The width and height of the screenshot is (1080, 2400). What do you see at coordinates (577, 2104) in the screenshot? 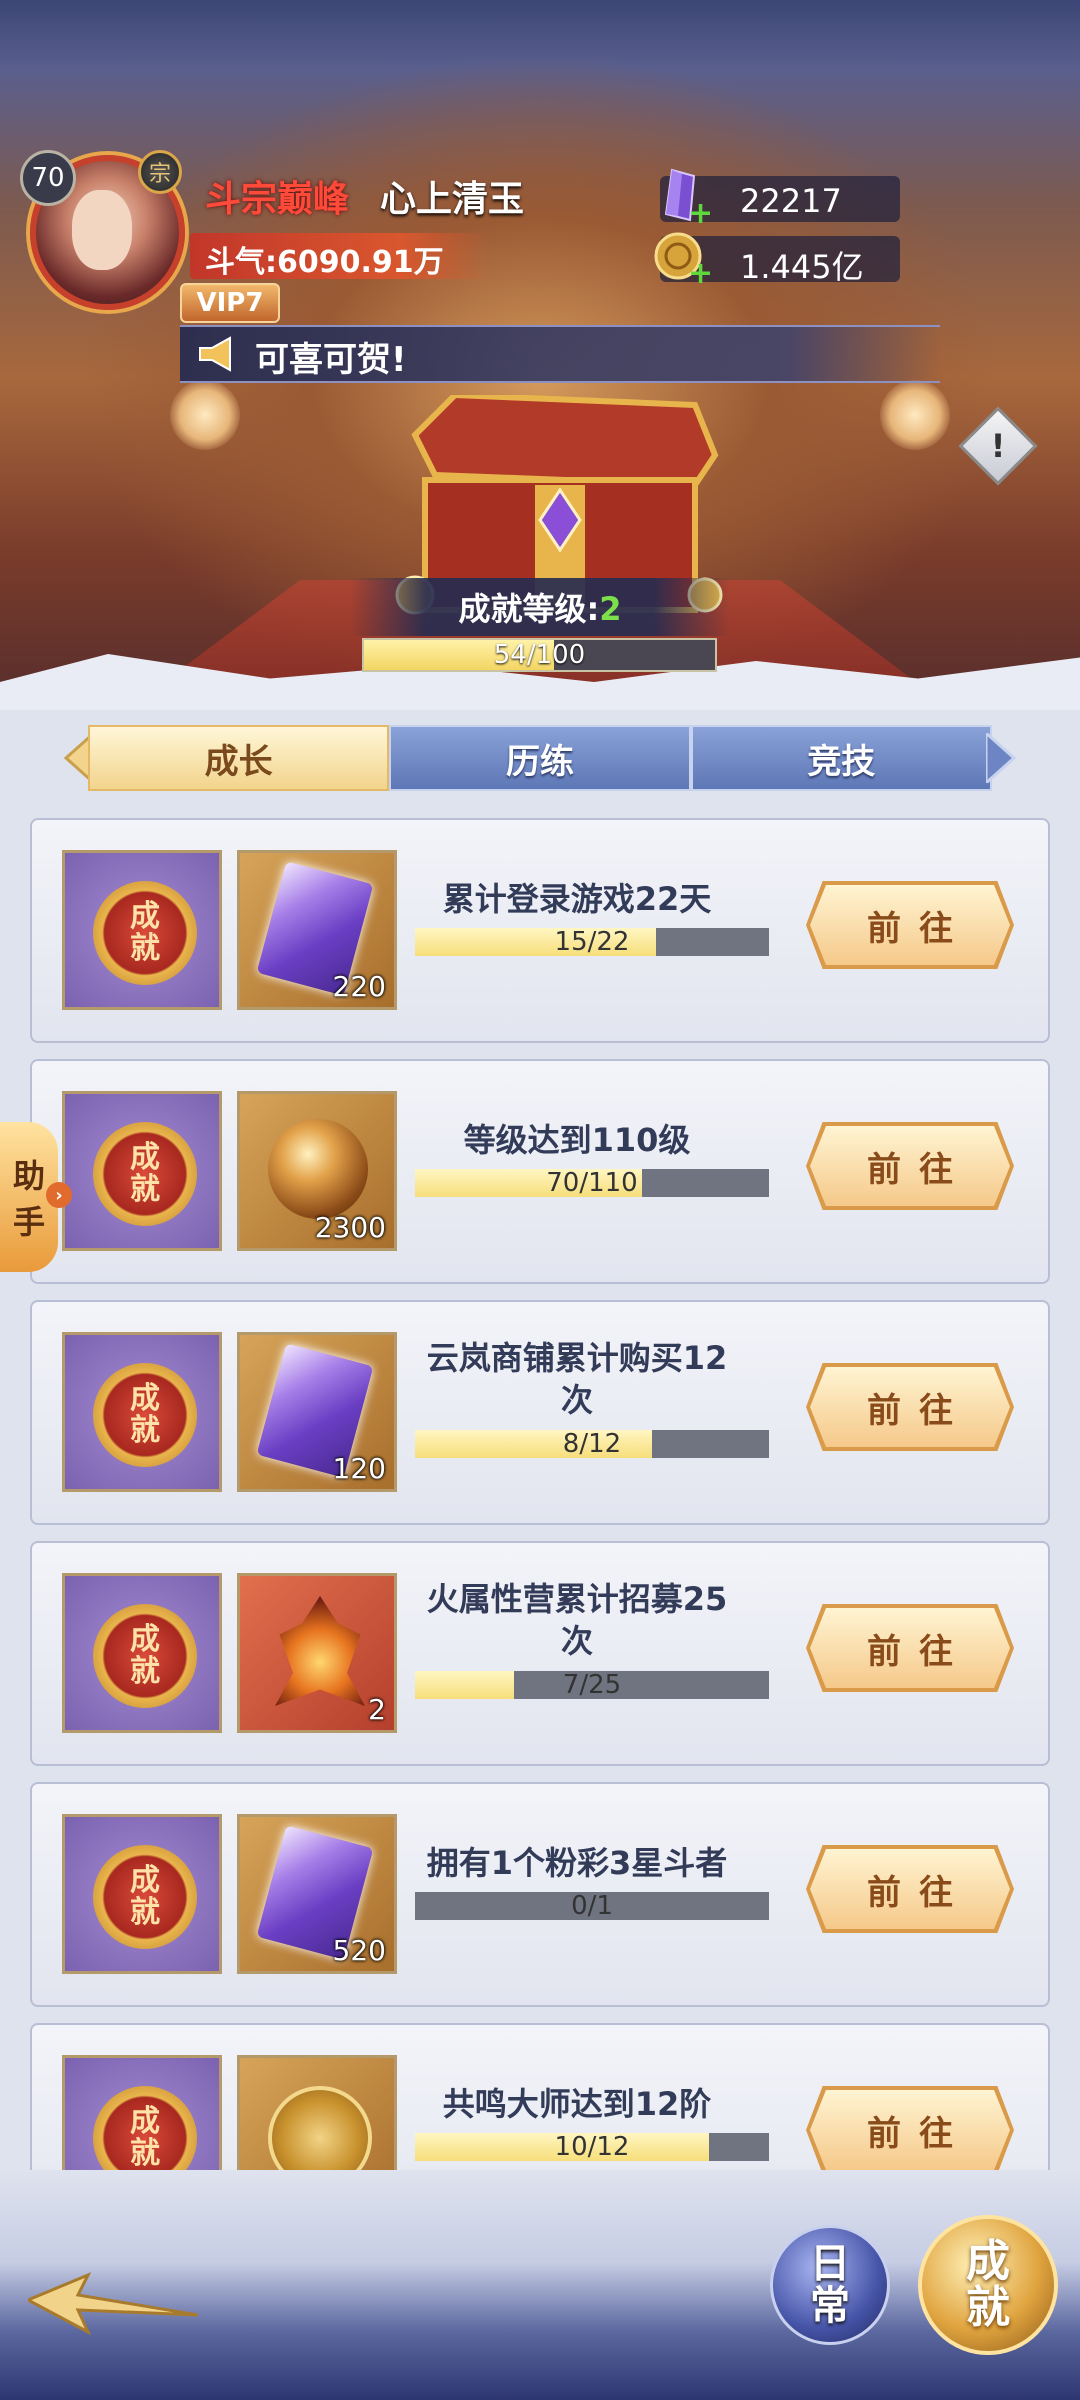
I see `task-title: 共鸣大师达到12阶` at bounding box center [577, 2104].